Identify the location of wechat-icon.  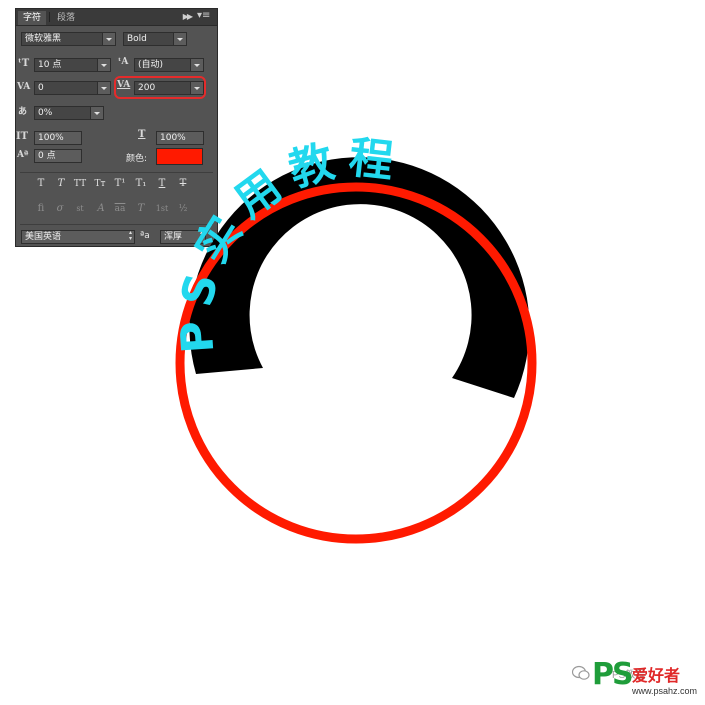
(581, 672).